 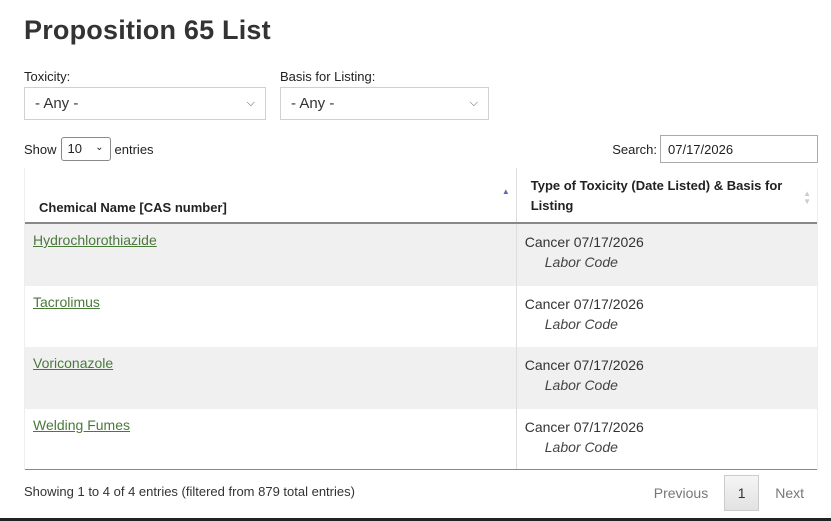 What do you see at coordinates (313, 103) in the screenshot?
I see `basis-select-value: - Any -` at bounding box center [313, 103].